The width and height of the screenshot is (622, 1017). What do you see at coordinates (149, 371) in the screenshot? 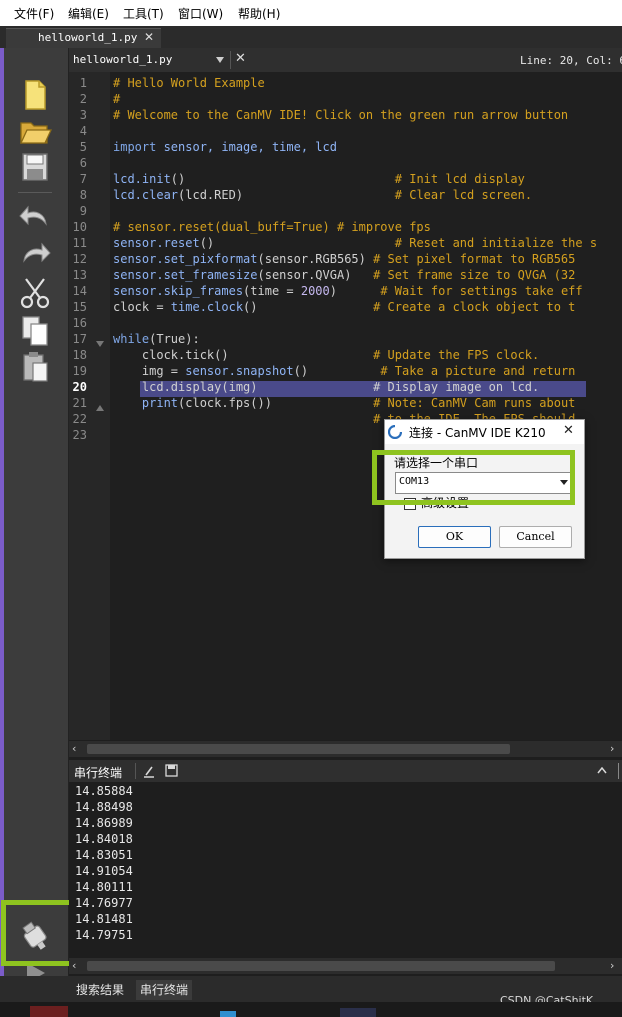
I see `code-token: img =` at bounding box center [149, 371].